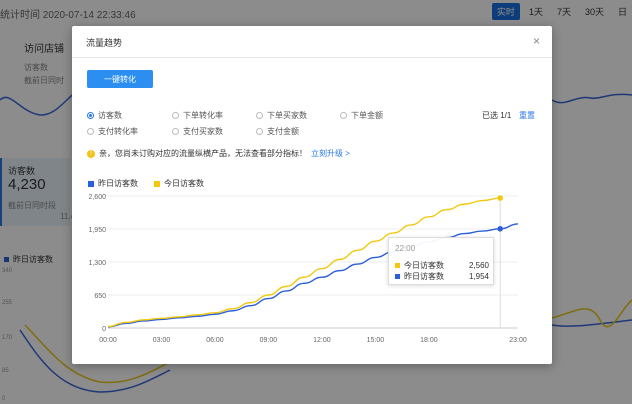 The image size is (632, 404). What do you see at coordinates (283, 131) in the screenshot?
I see `metric-option-label: 支付金额` at bounding box center [283, 131].